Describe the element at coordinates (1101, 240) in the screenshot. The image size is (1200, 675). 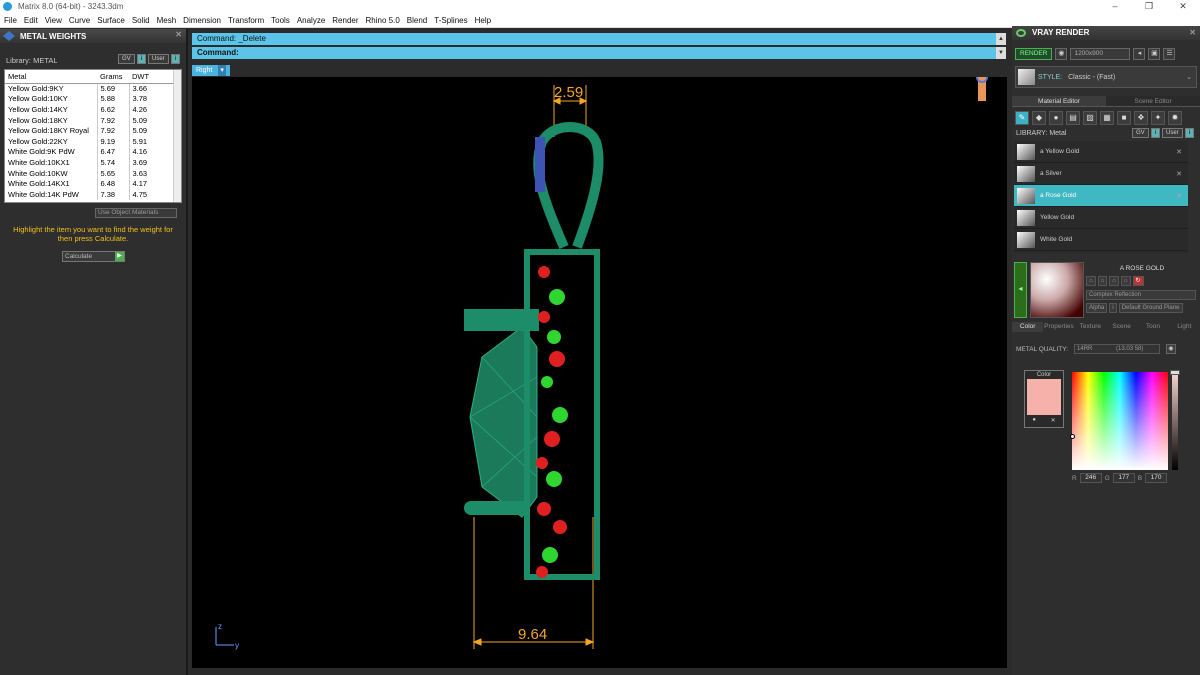
I see `material-item: White Gold` at that location.